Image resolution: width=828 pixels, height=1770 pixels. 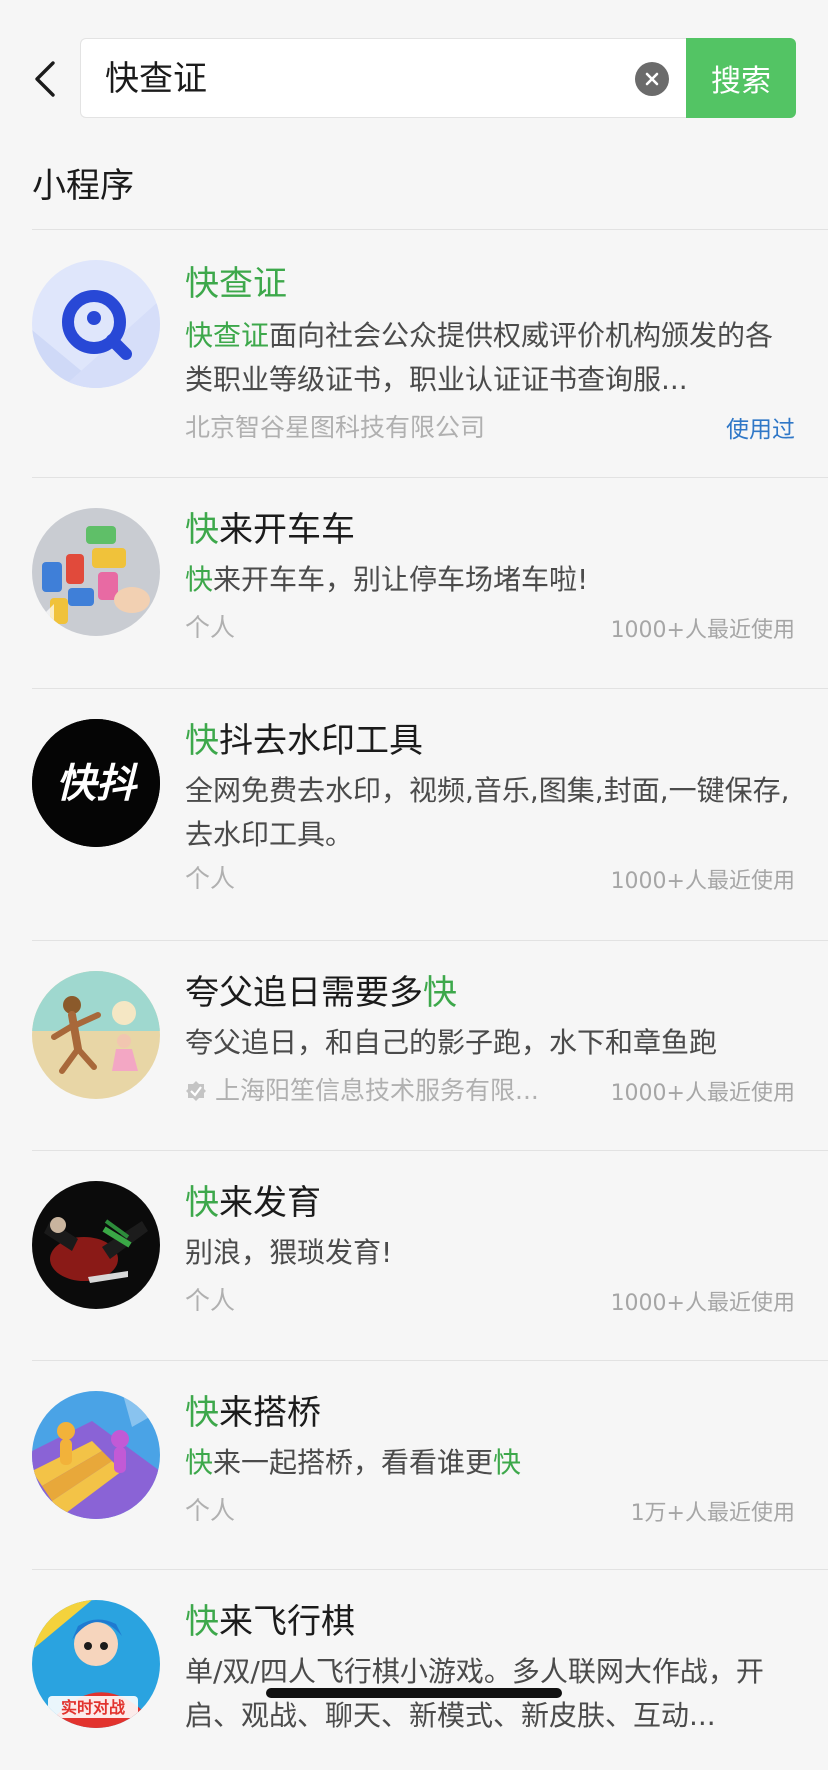 I want to click on title-highlight: 快查证, so click(x=236, y=284).